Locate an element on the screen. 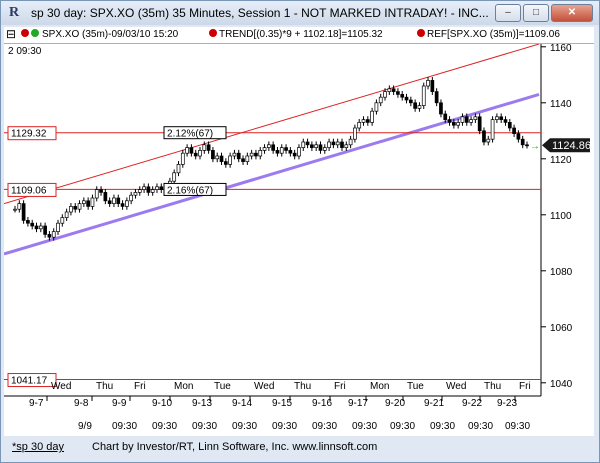 Image resolution: width=600 pixels, height=463 pixels. x-date-label: 9-8 is located at coordinates (81, 403).